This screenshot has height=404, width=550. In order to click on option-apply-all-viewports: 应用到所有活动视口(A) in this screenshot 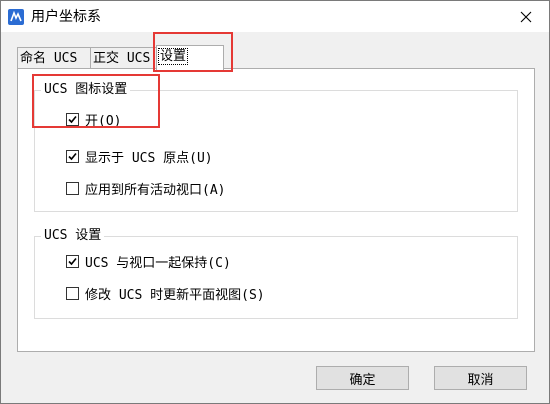, I will do `click(146, 188)`.